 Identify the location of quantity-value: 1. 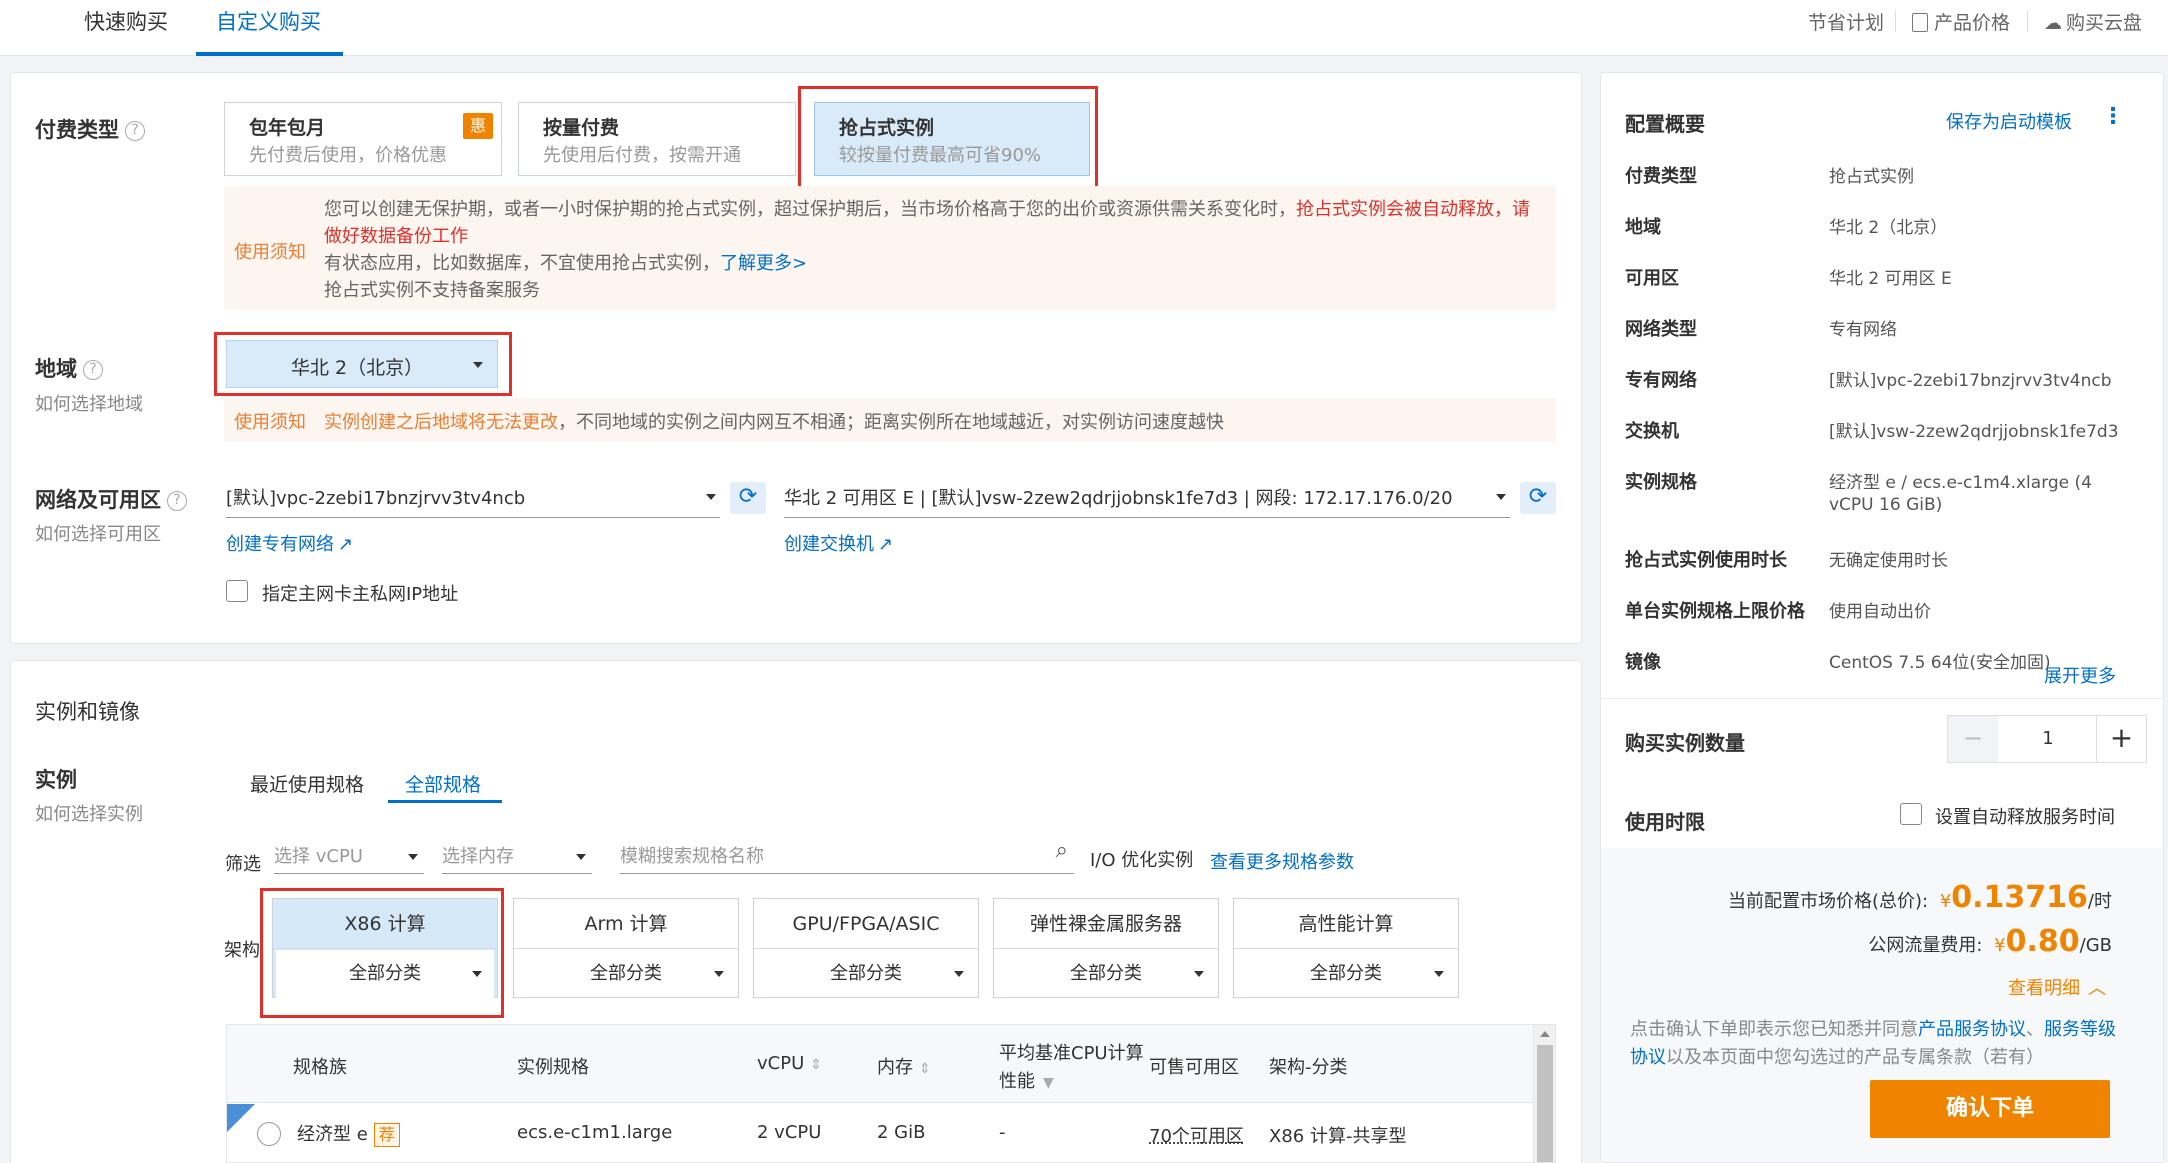
(2048, 739).